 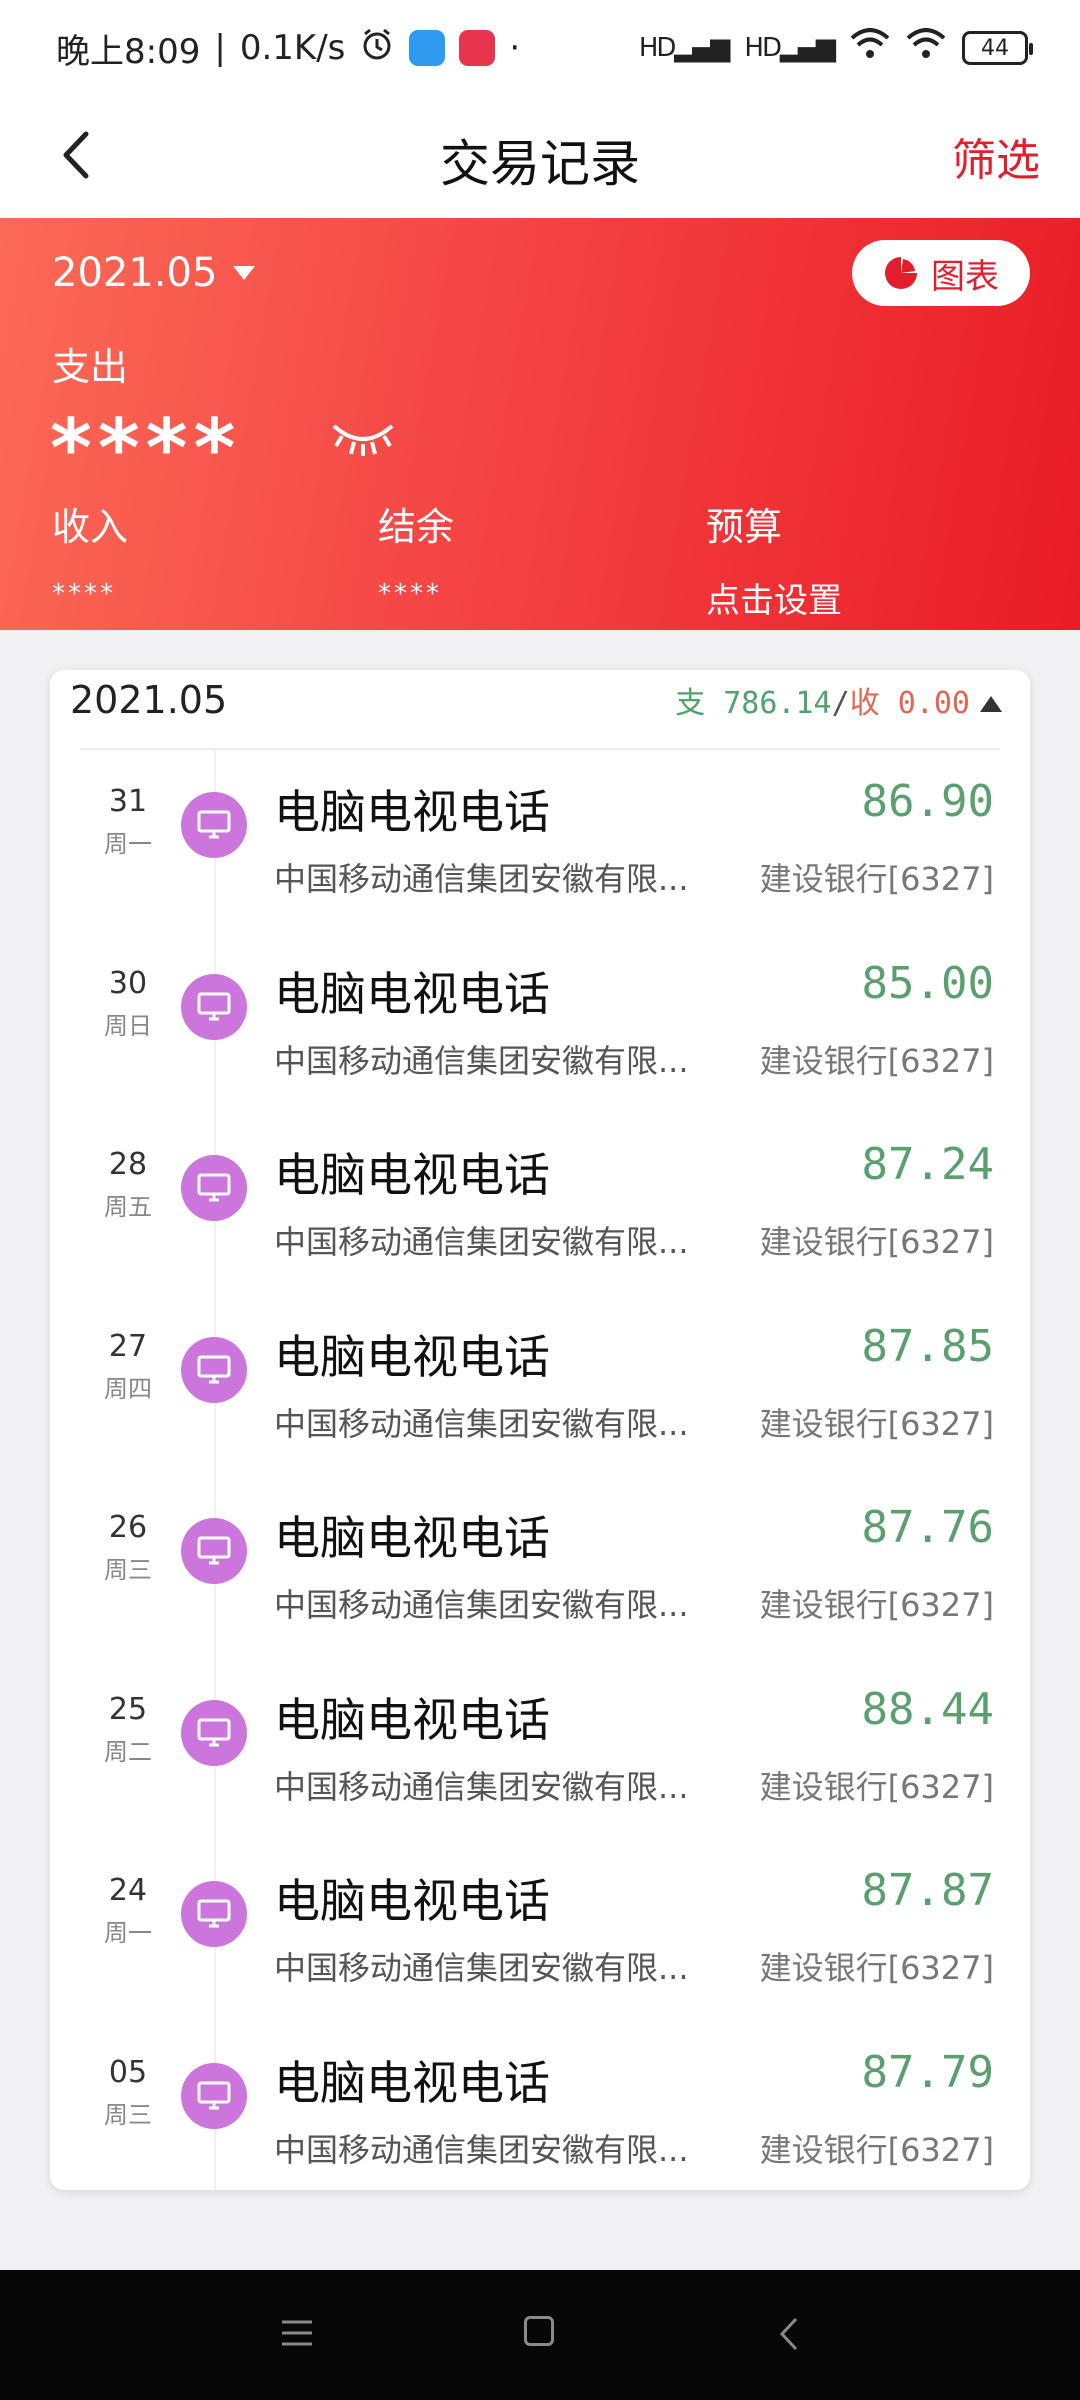 I want to click on nav-bar: 交易记录 筛选, so click(x=540, y=157).